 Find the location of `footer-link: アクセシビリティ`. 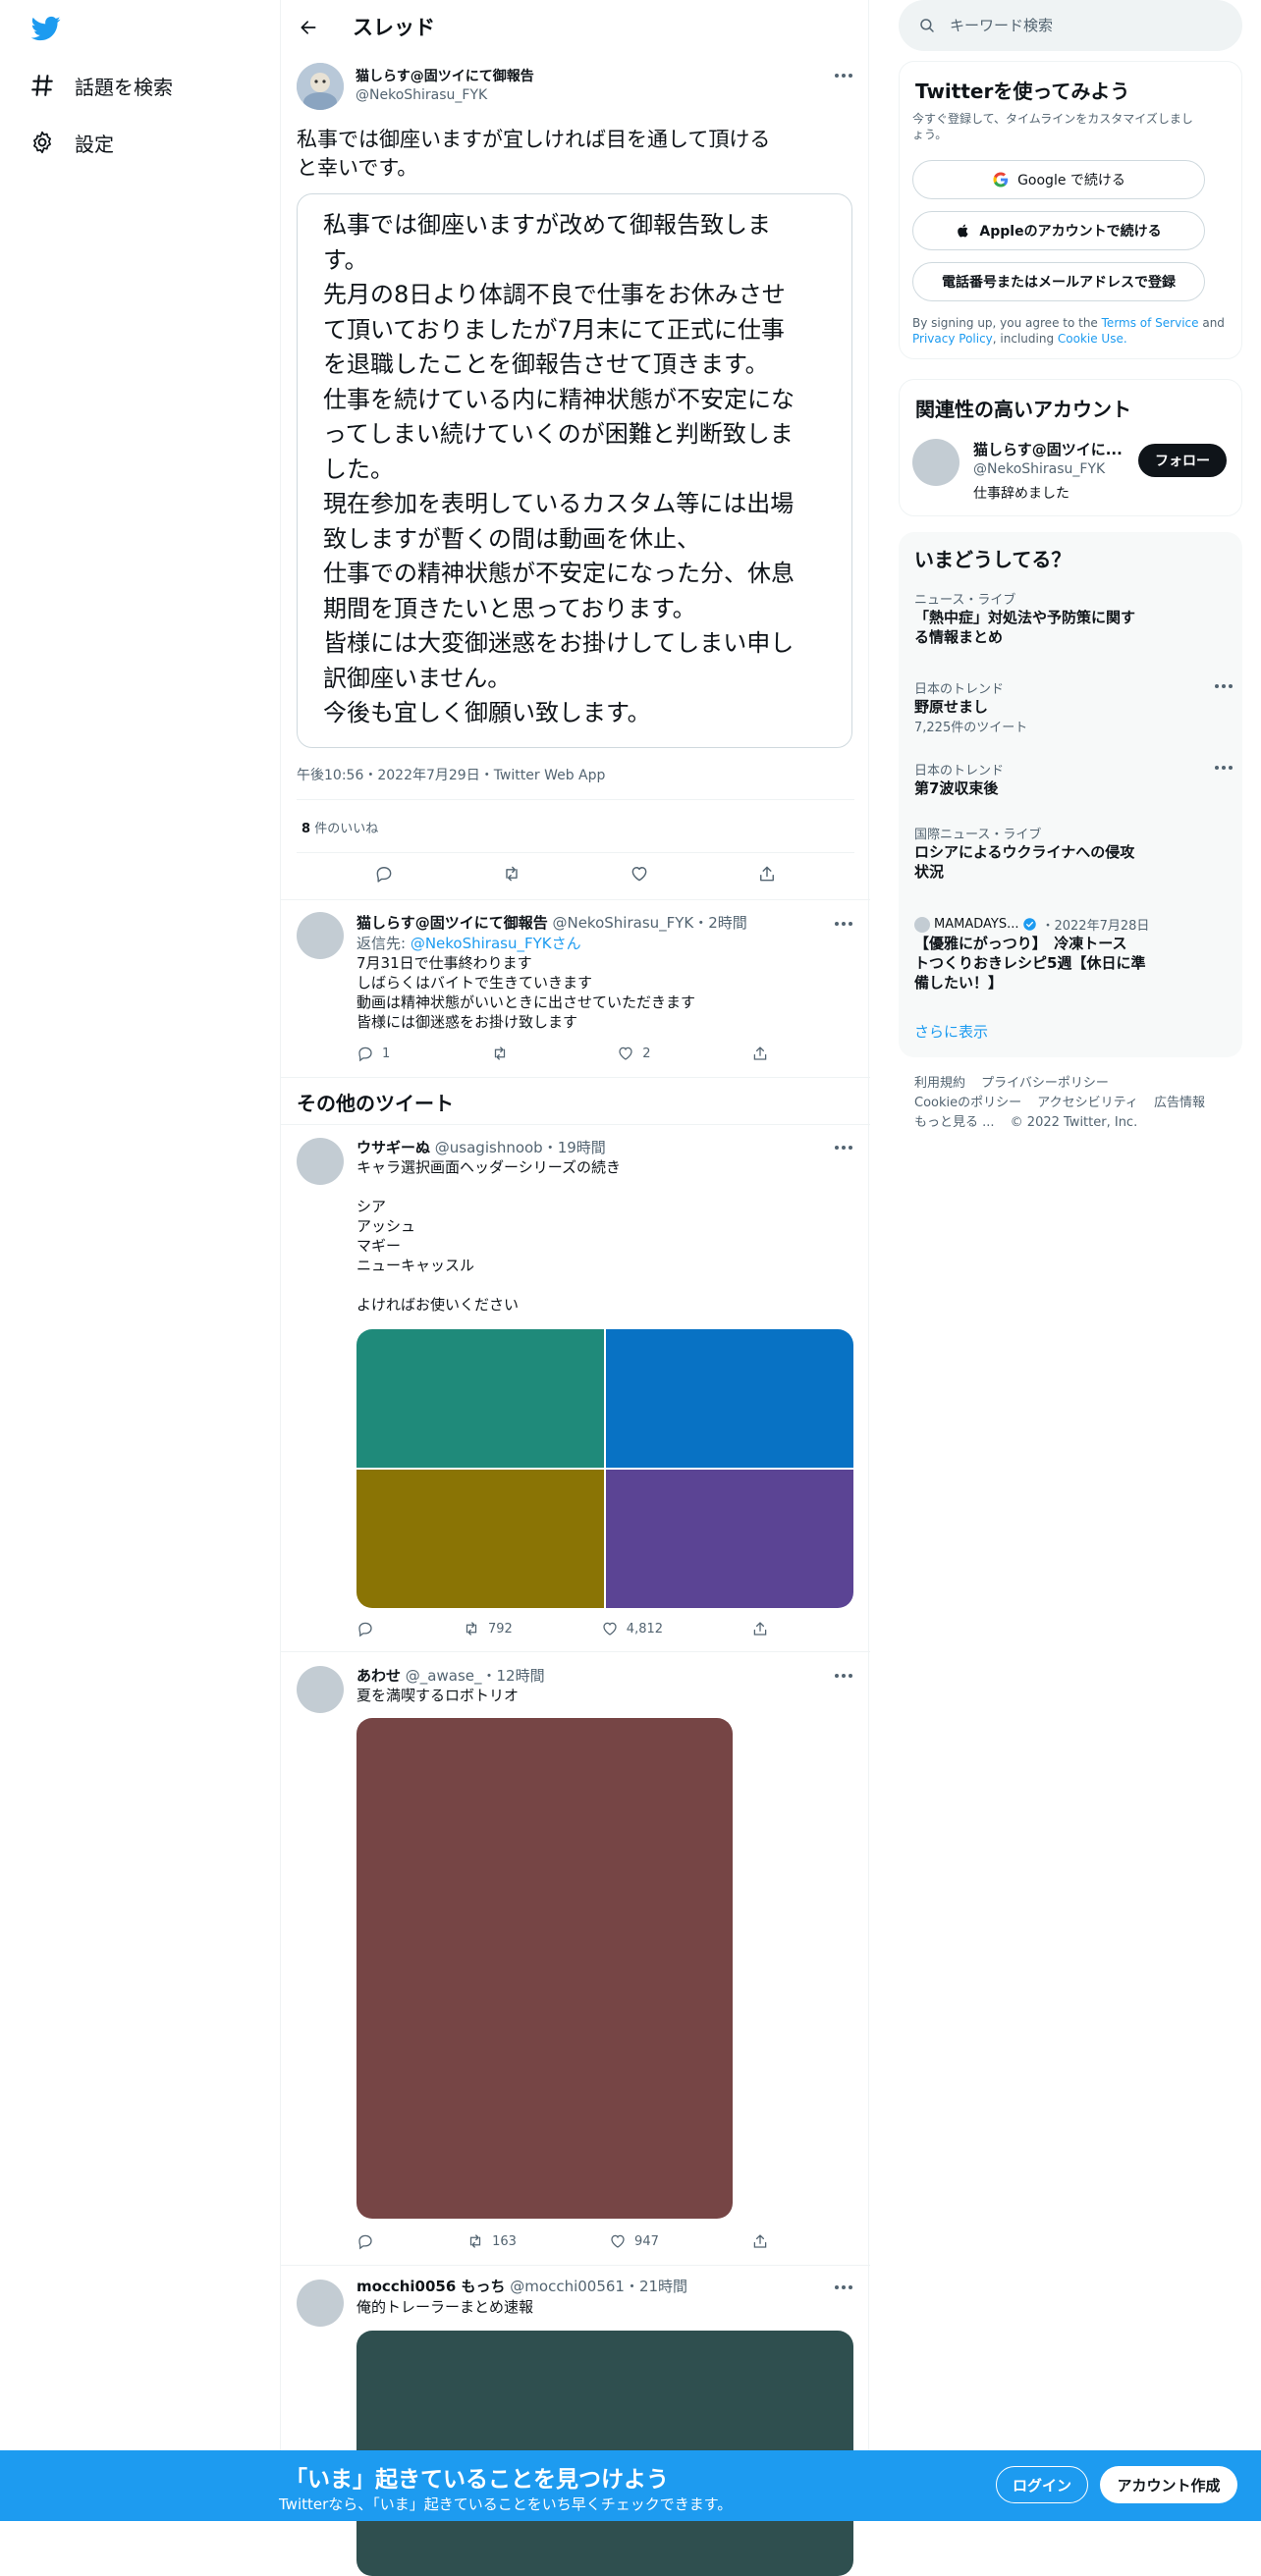

footer-link: アクセシビリティ is located at coordinates (1087, 1103).